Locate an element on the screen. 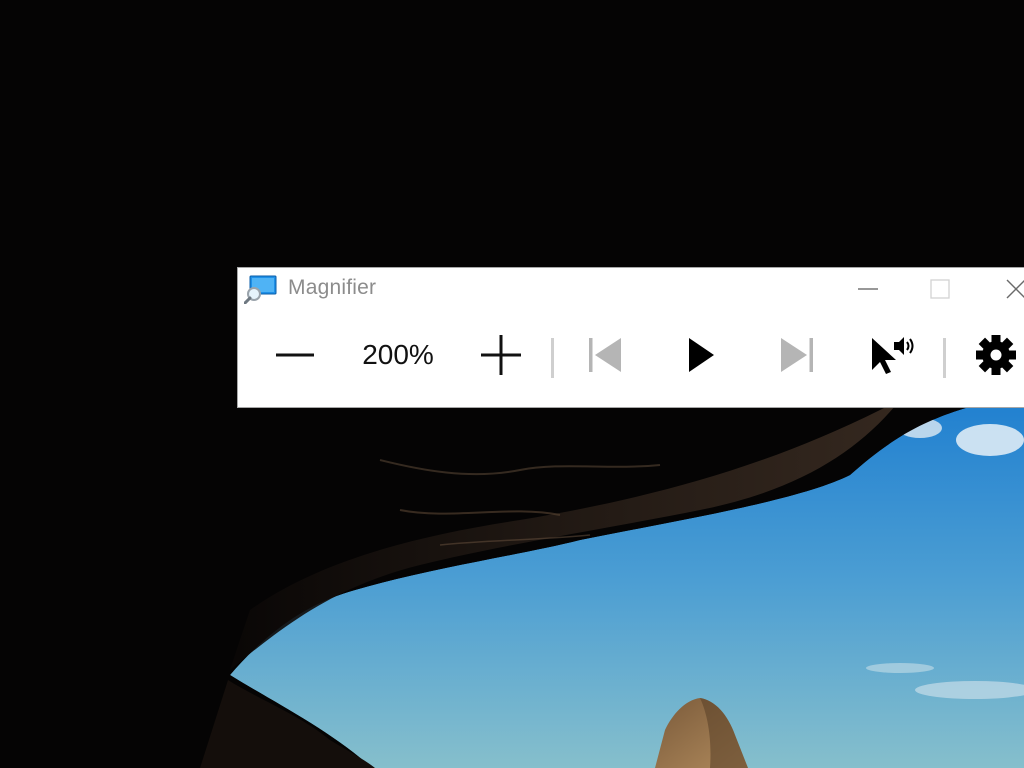 The image size is (1024, 768). minimize-button is located at coordinates (868, 289).